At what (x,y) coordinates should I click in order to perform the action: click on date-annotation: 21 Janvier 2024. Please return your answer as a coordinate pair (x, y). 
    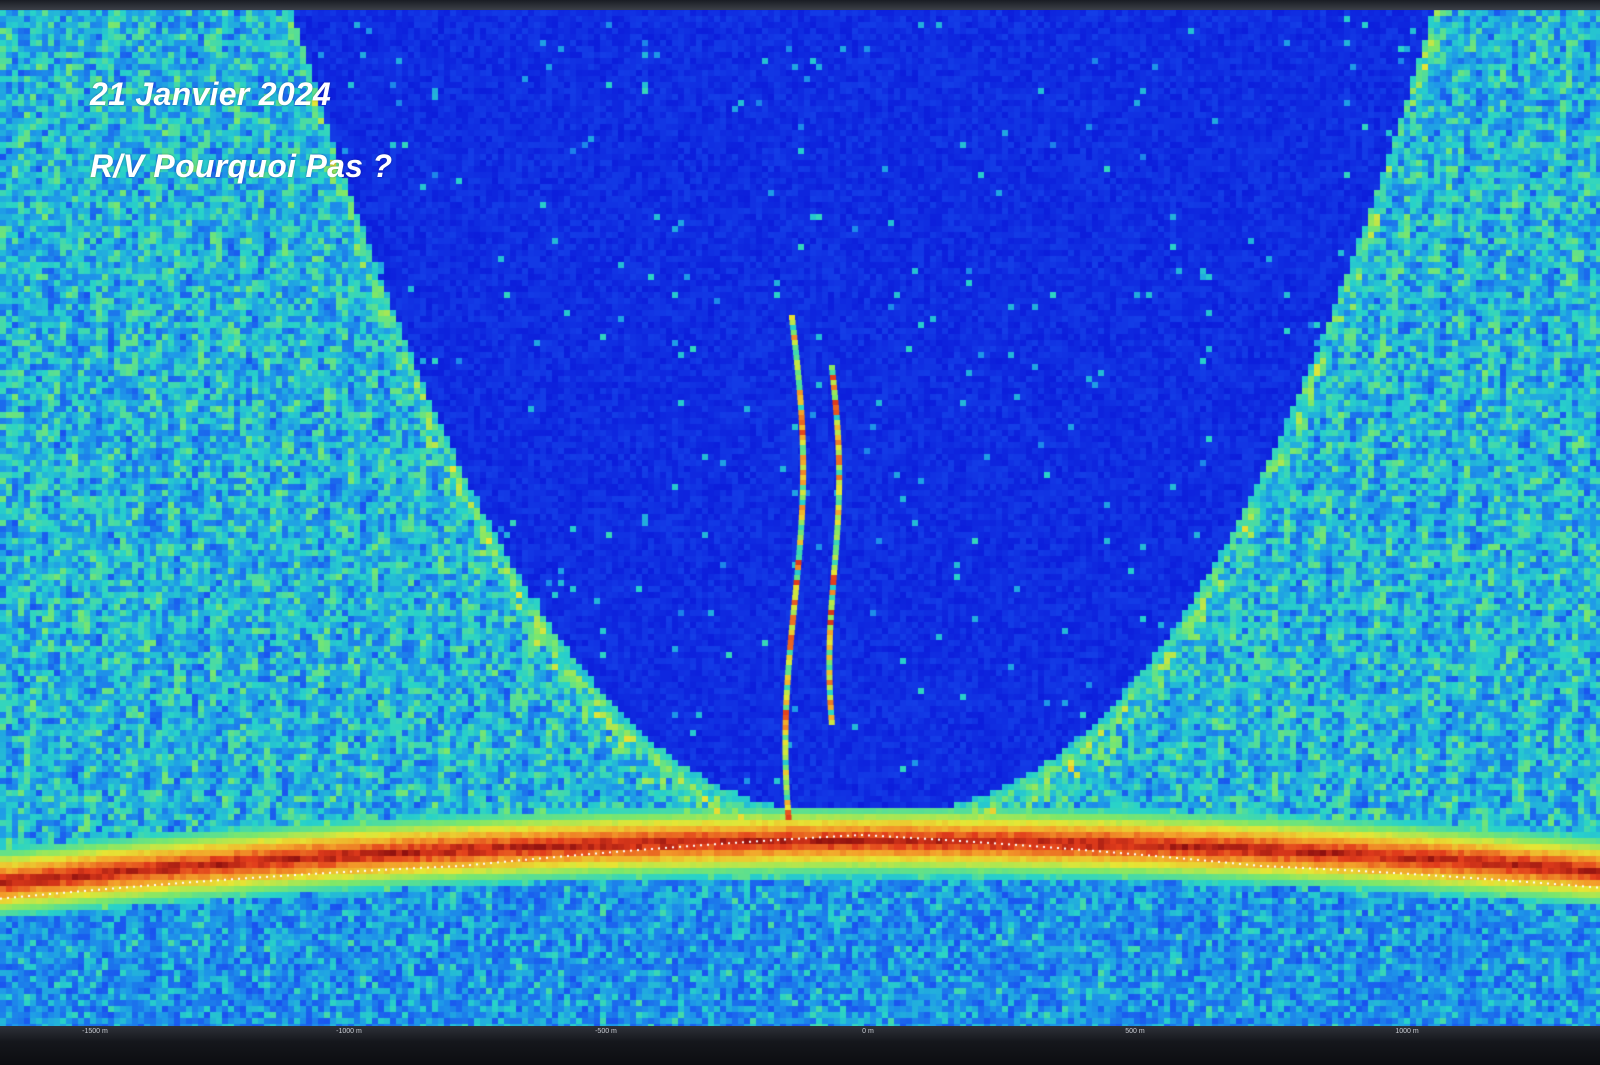
    Looking at the image, I should click on (211, 94).